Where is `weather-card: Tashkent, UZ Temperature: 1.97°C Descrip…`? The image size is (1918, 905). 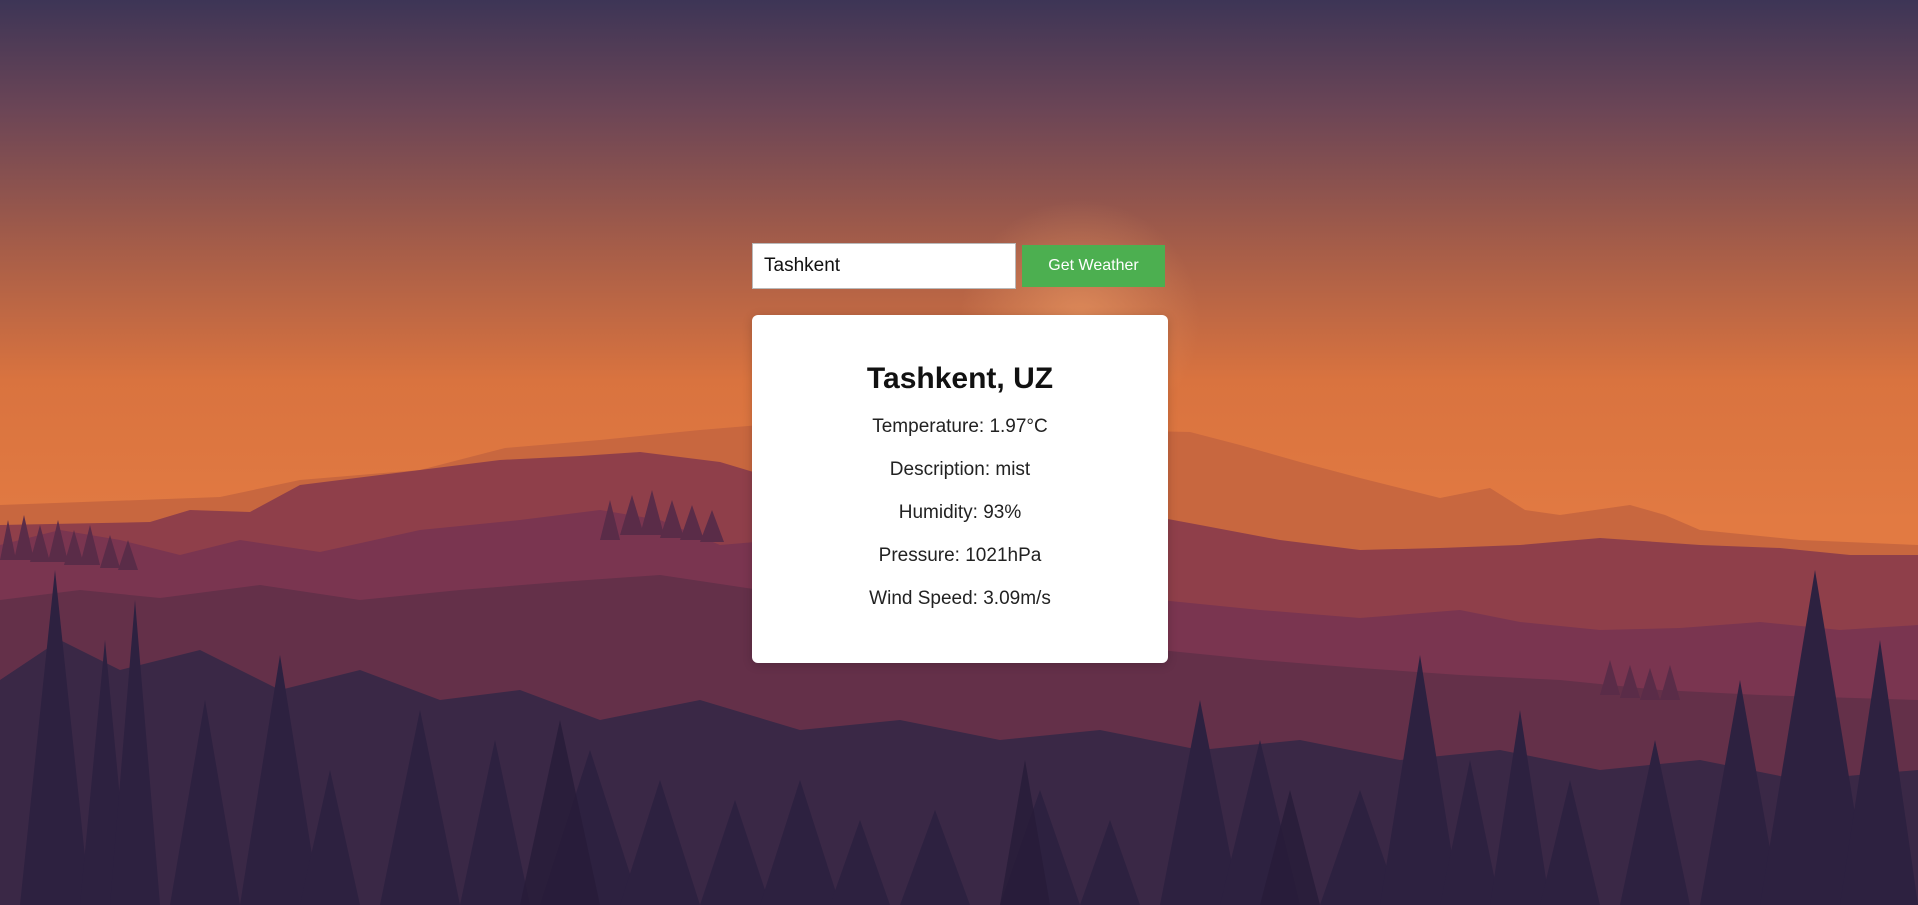
weather-card: Tashkent, UZ Temperature: 1.97°C Descrip… is located at coordinates (960, 489).